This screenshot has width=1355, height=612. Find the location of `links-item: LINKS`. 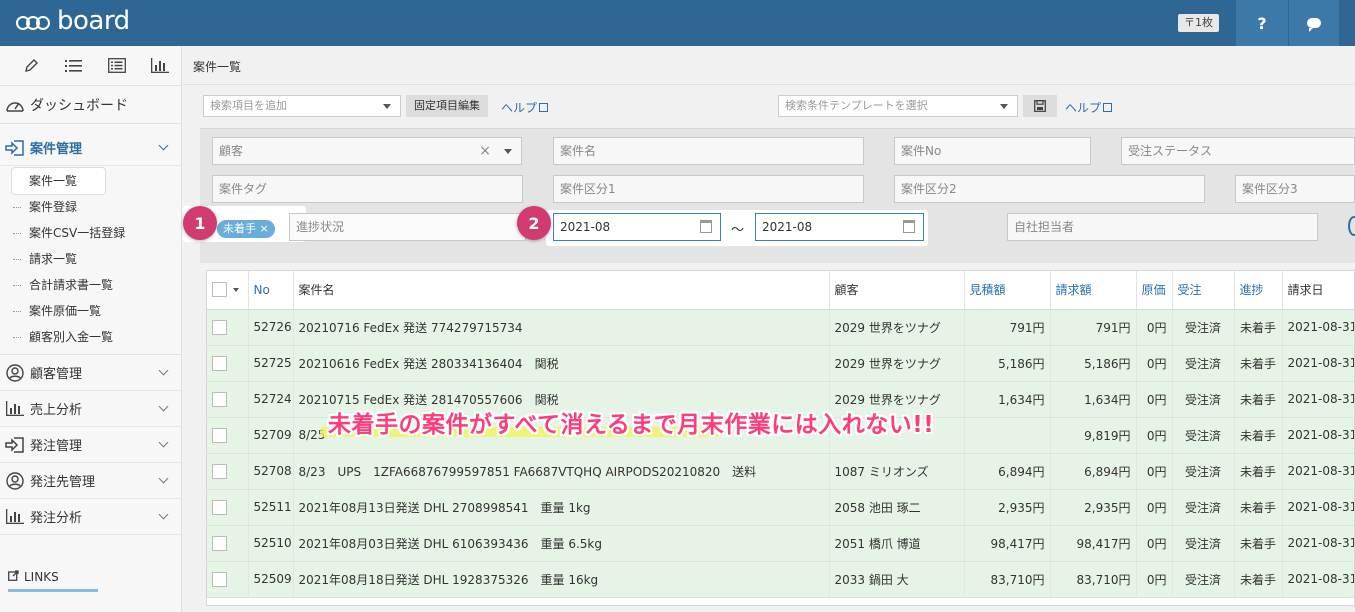

links-item: LINKS is located at coordinates (33, 577).